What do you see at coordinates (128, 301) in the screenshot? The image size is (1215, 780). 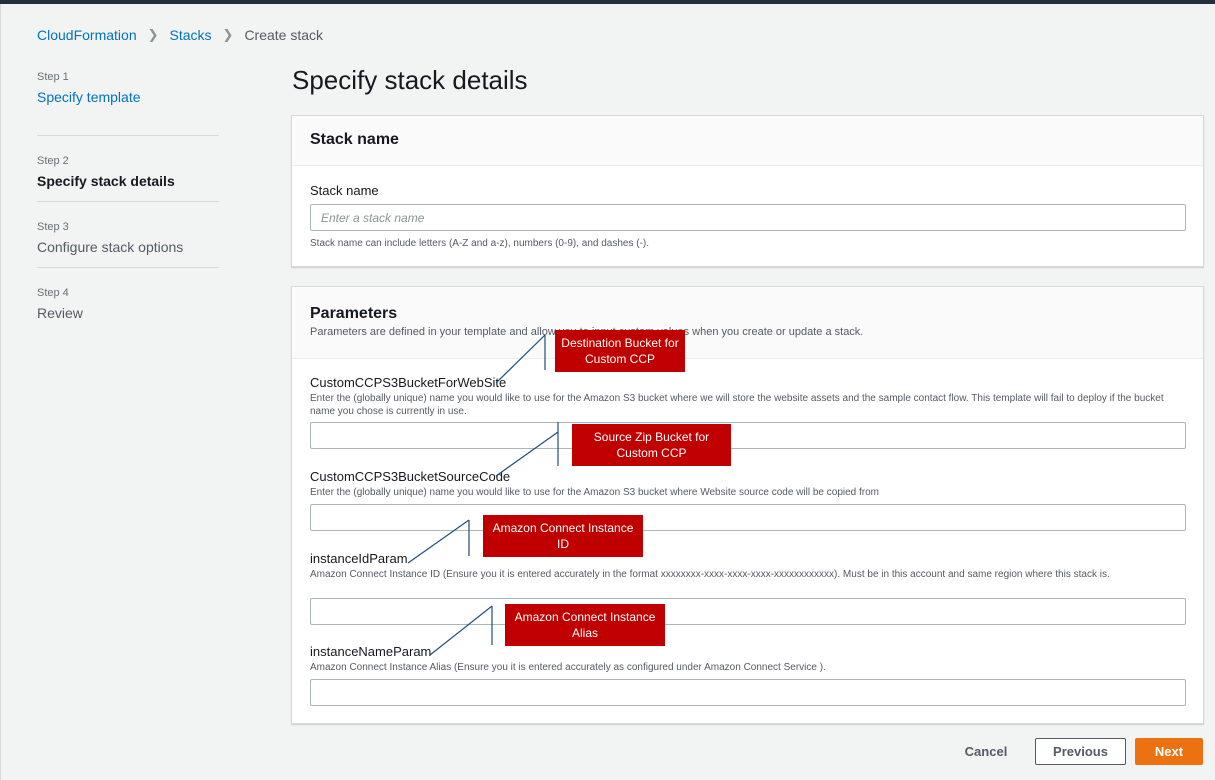 I see `wizard-step-4: Step 4 Review` at bounding box center [128, 301].